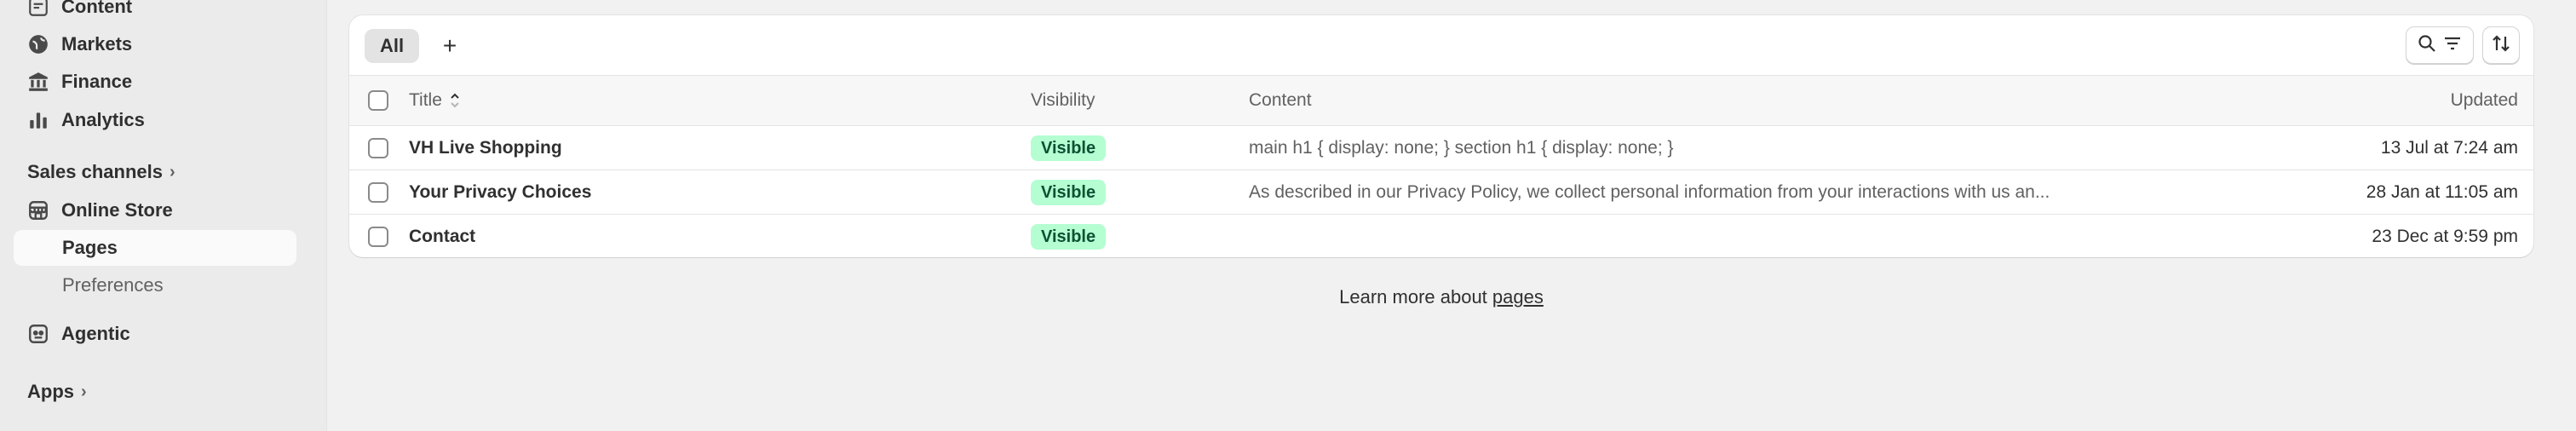  Describe the element at coordinates (1441, 45) in the screenshot. I see `table-toolbar: All +` at that location.